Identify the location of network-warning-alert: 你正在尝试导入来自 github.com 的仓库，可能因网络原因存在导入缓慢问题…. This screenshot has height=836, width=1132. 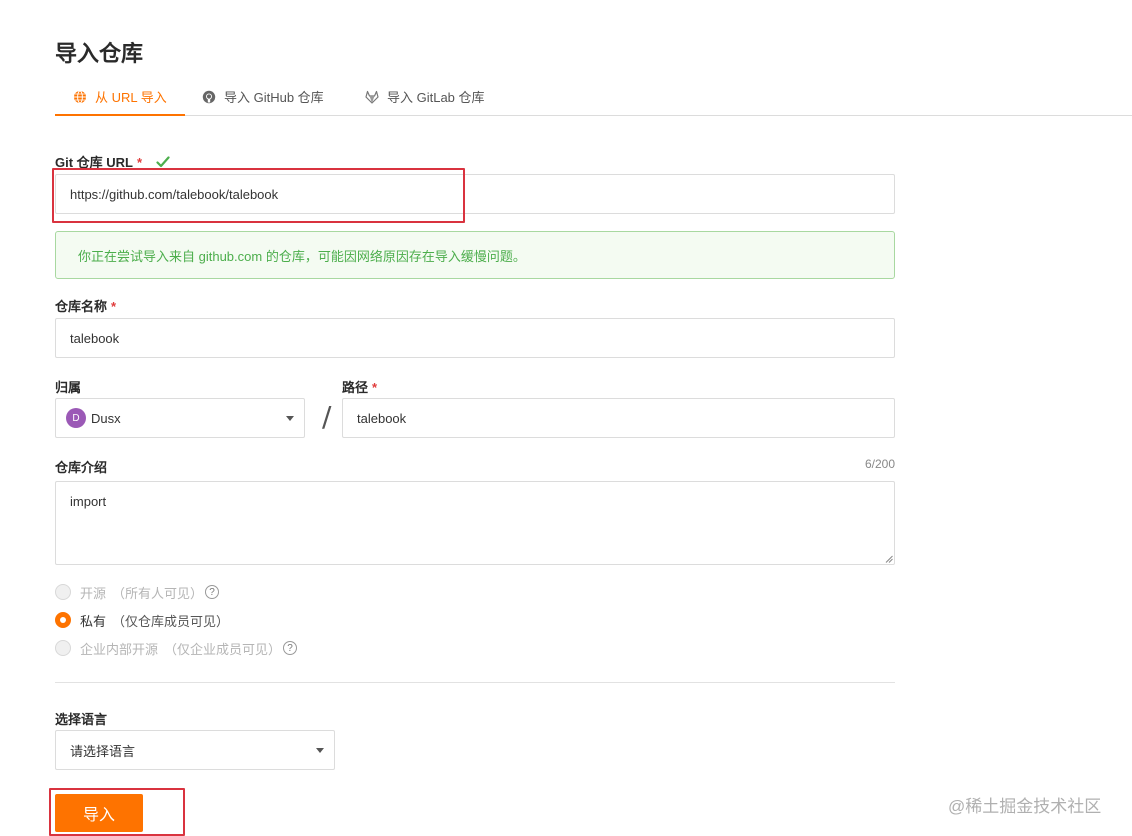
(475, 255).